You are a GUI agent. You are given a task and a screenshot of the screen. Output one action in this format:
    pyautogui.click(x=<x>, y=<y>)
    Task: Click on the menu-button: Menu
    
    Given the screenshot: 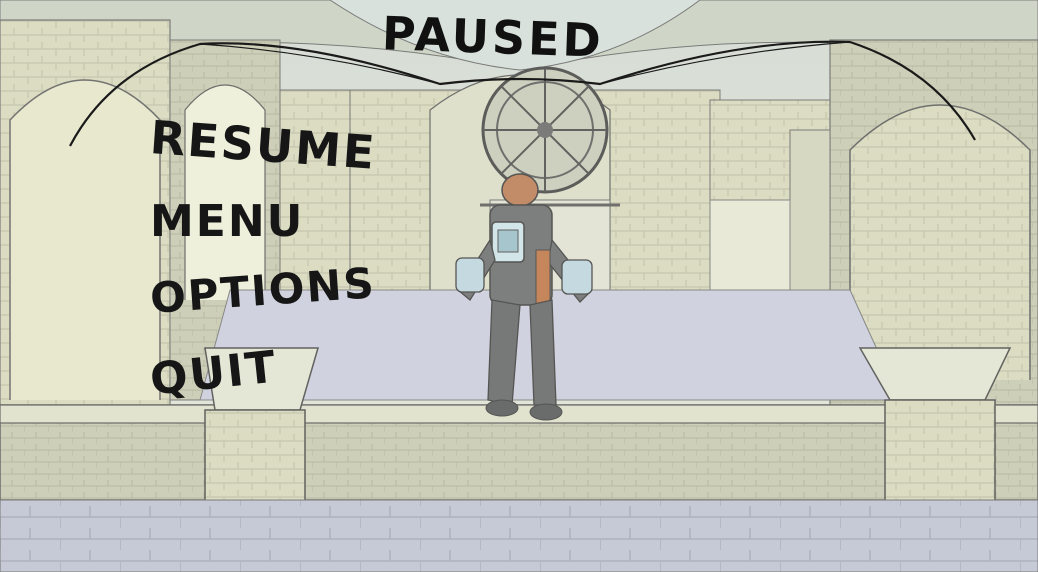 What is the action you would take?
    pyautogui.click(x=227, y=222)
    